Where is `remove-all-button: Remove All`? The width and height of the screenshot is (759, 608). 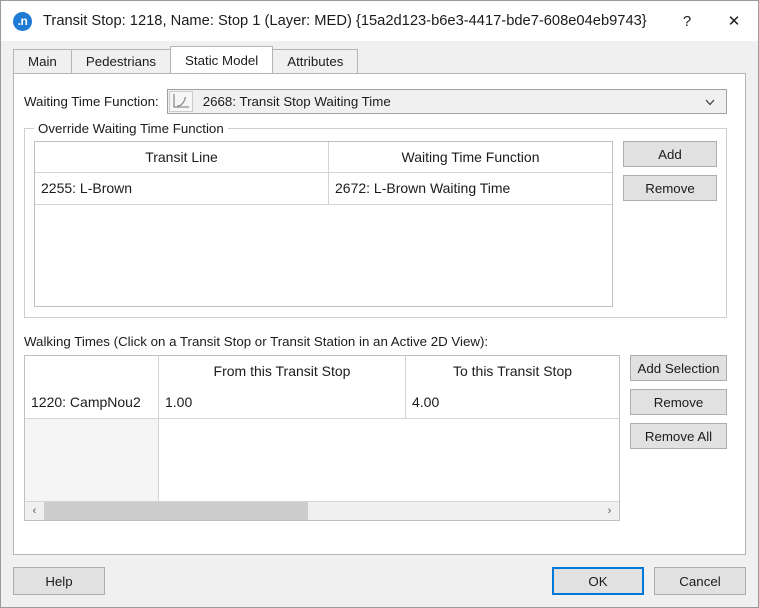 remove-all-button: Remove All is located at coordinates (678, 436).